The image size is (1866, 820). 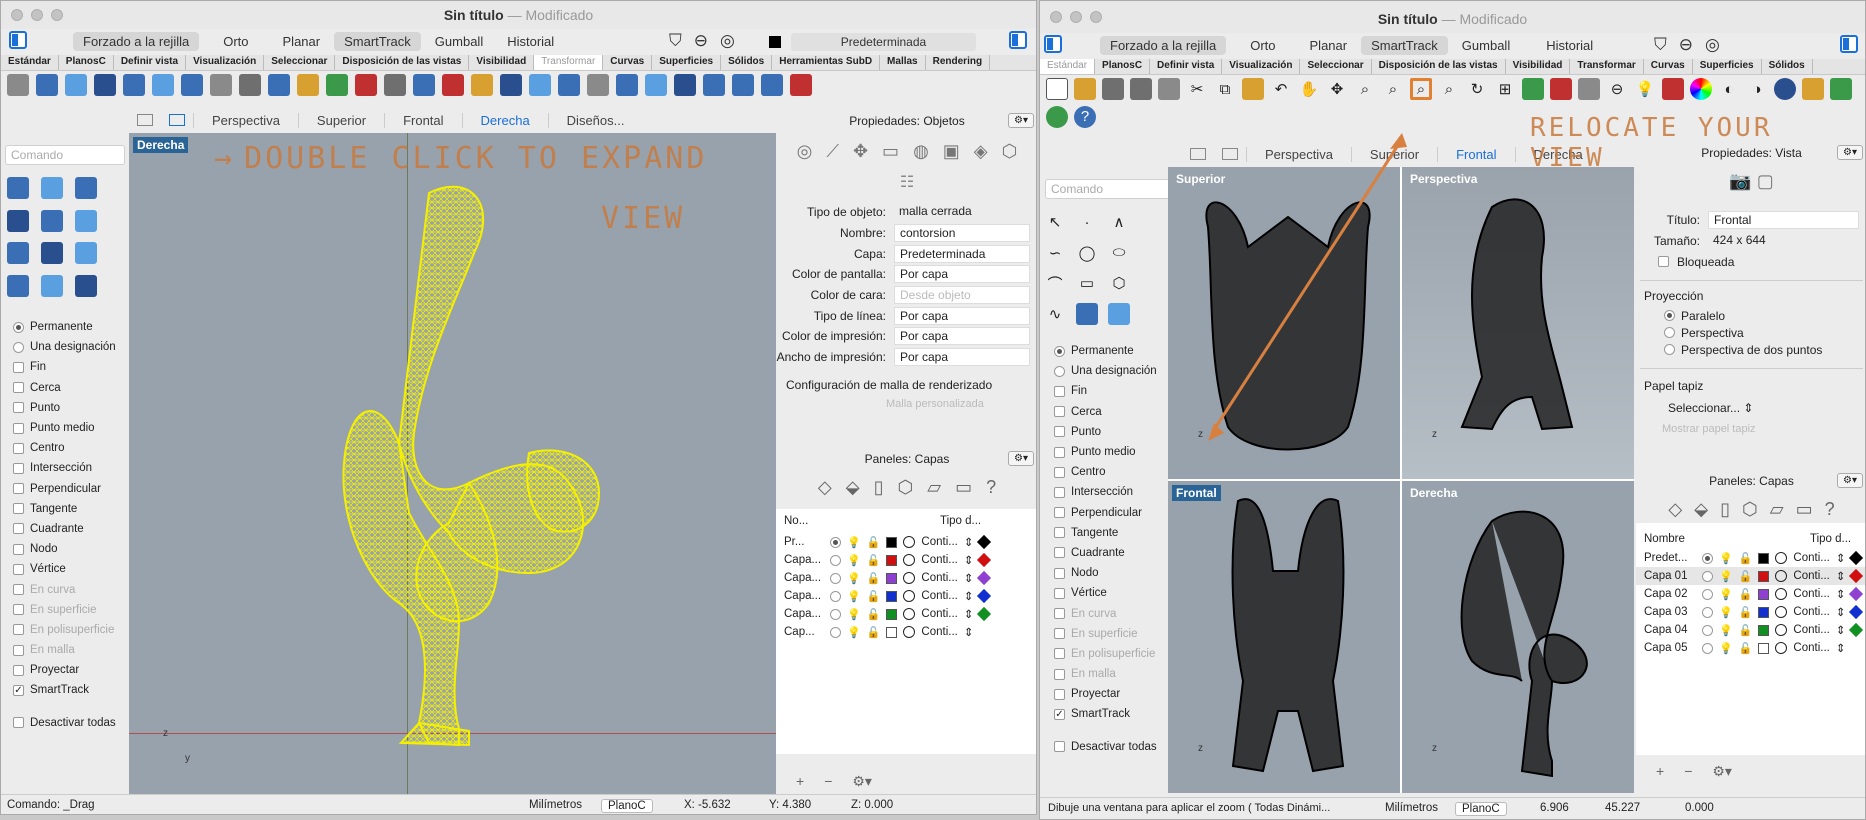 I want to click on flow-icon, so click(x=366, y=85).